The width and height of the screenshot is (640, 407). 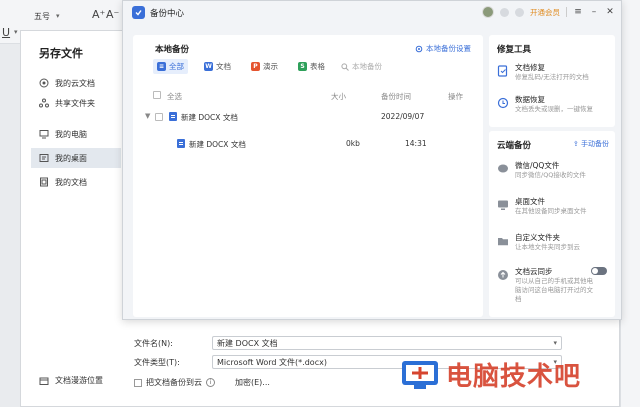 I want to click on all-icon: ≡, so click(x=161, y=66).